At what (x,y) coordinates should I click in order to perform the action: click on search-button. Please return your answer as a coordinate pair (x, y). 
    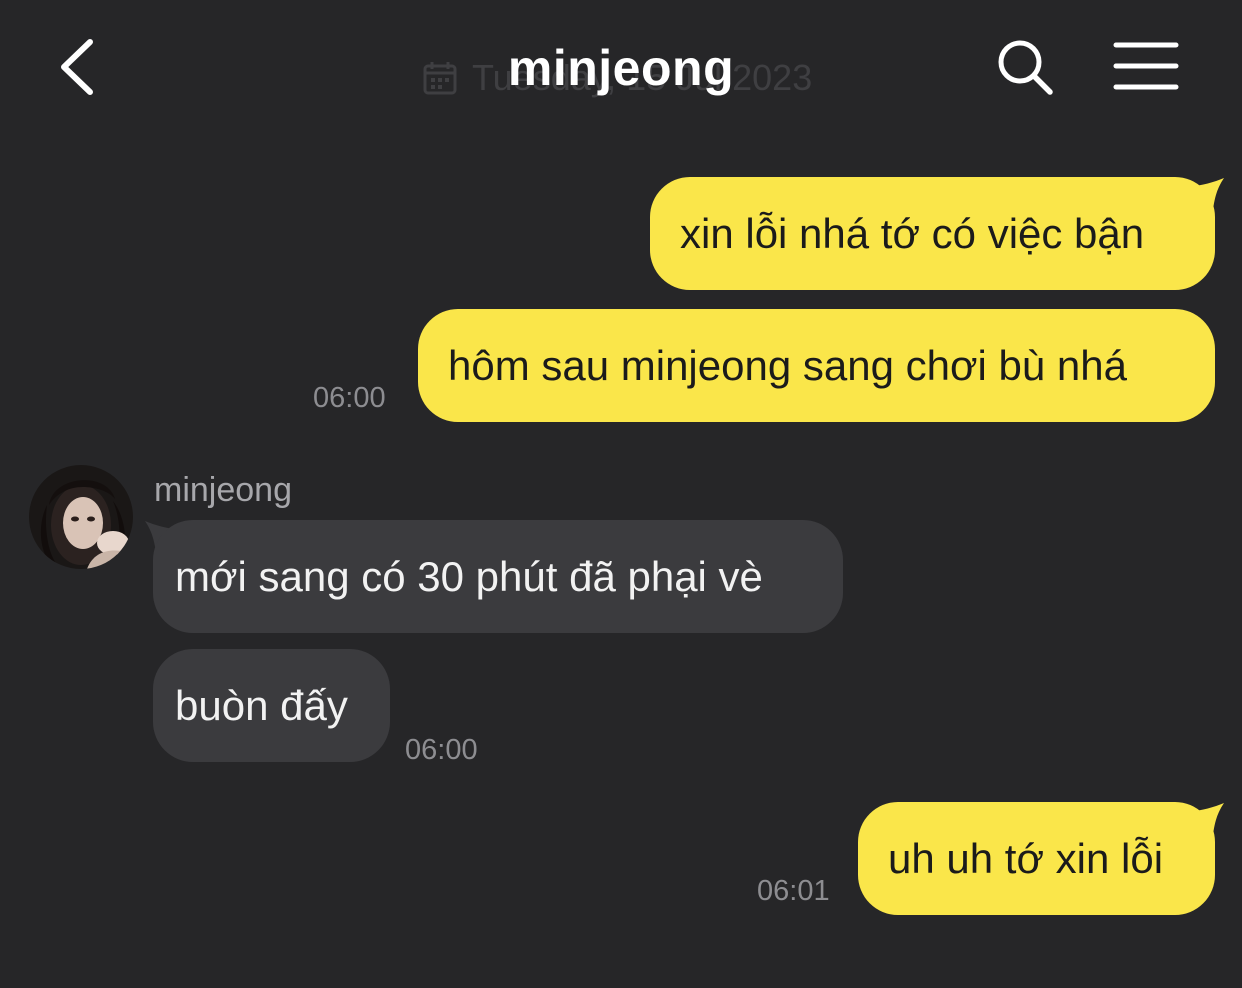
    Looking at the image, I should click on (1025, 67).